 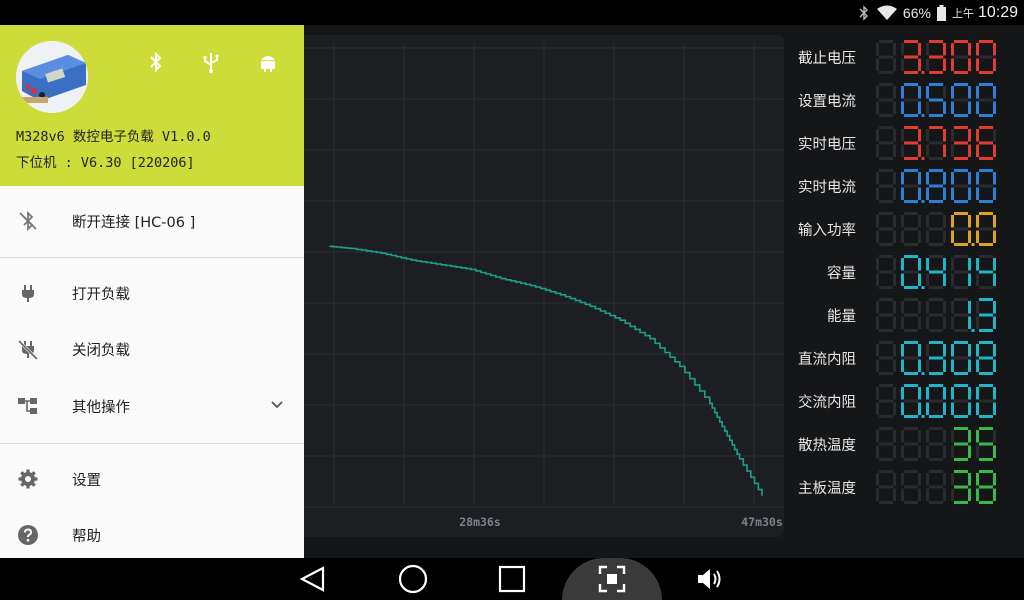 What do you see at coordinates (886, 12) in the screenshot?
I see `wifi-icon` at bounding box center [886, 12].